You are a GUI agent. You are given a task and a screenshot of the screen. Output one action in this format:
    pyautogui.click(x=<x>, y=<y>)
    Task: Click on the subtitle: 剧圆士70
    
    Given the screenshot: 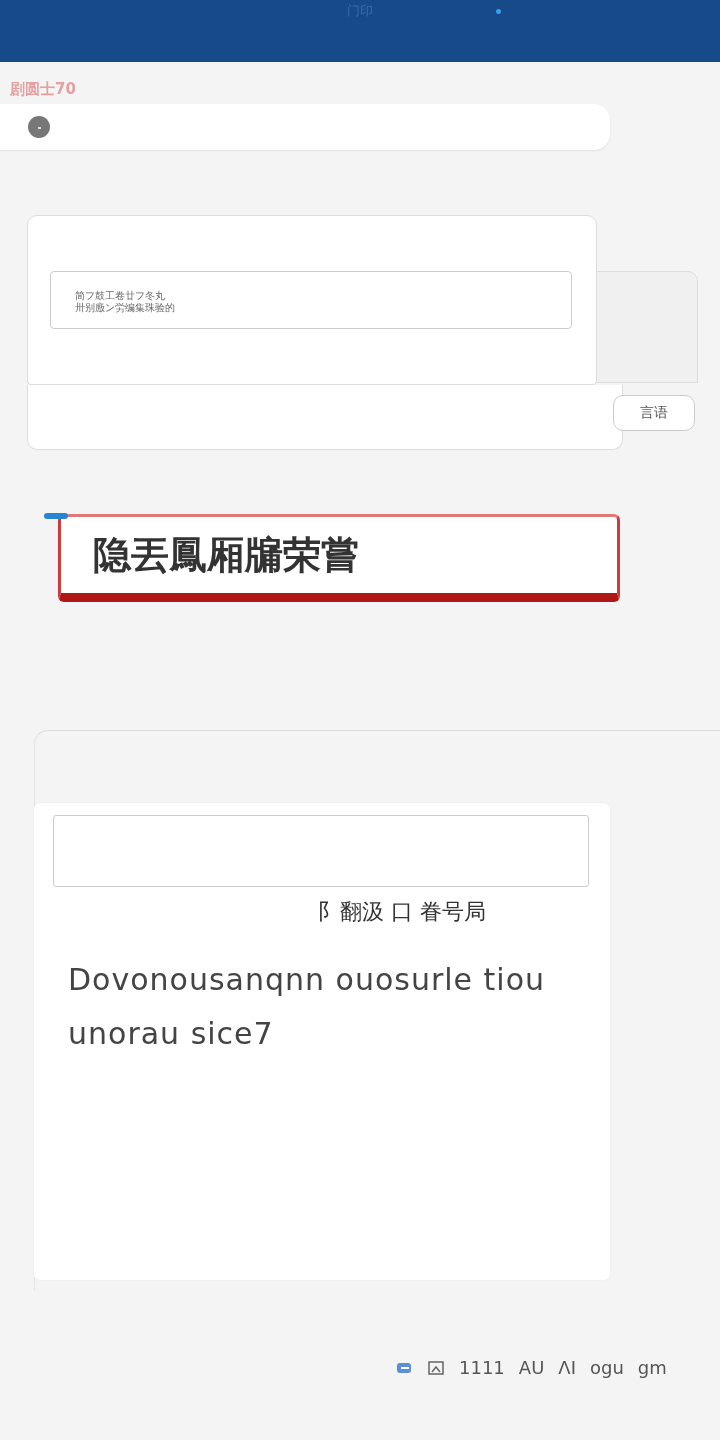 What is the action you would take?
    pyautogui.click(x=43, y=90)
    